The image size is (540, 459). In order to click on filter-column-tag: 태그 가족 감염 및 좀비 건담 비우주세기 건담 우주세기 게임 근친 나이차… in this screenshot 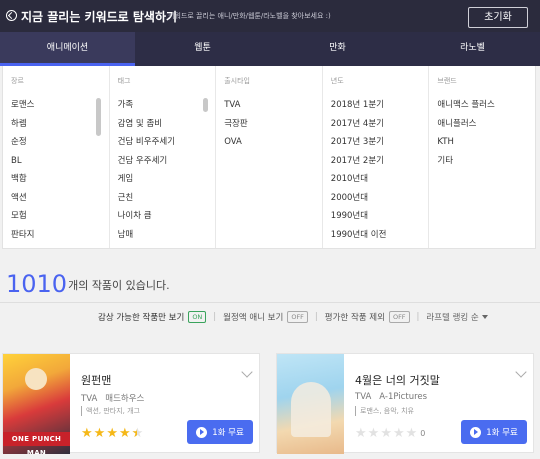, I will do `click(163, 157)`.